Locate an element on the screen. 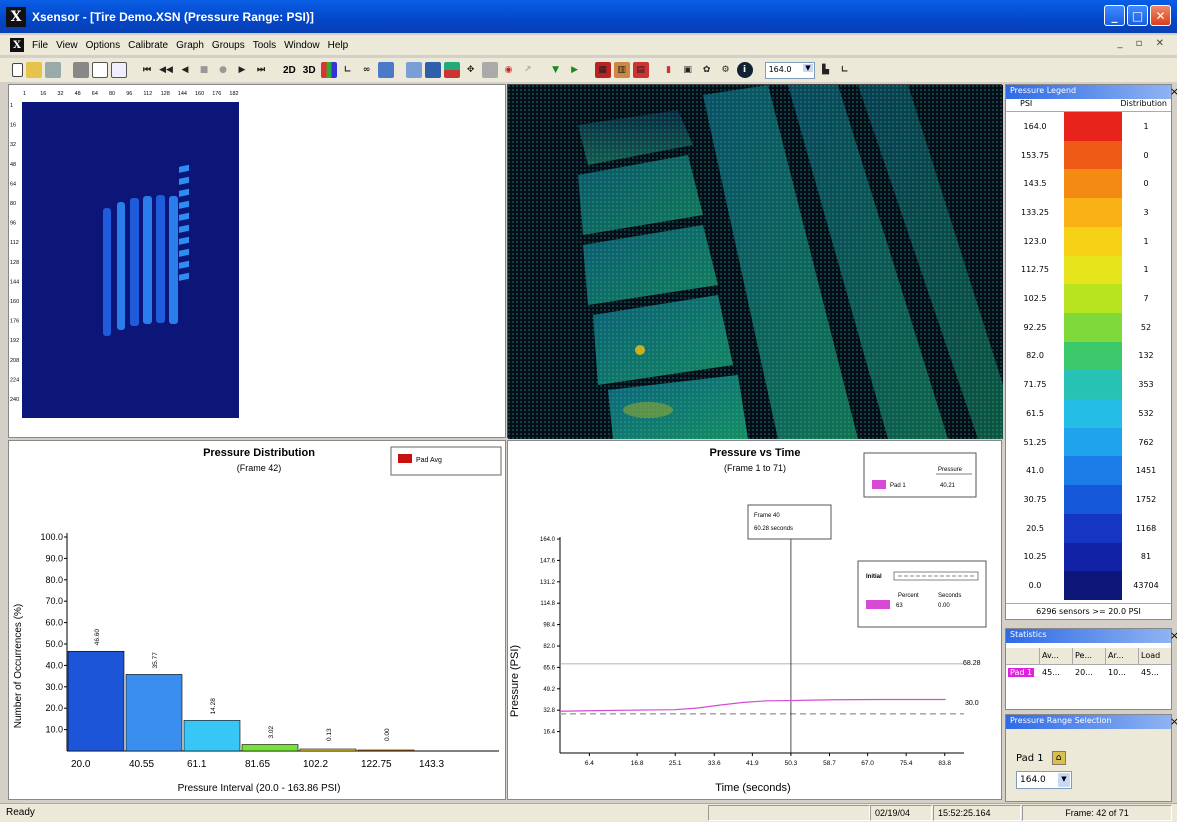  print-icon is located at coordinates (81, 70).